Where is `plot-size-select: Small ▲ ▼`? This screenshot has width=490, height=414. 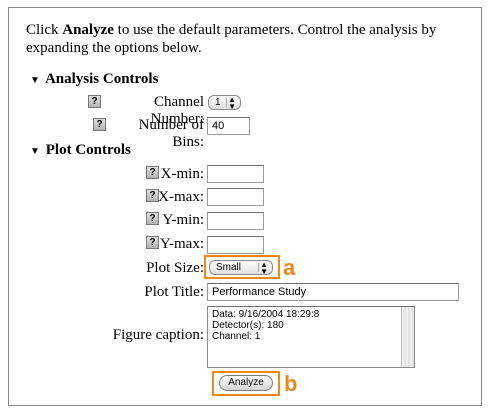 plot-size-select: Small ▲ ▼ is located at coordinates (241, 268).